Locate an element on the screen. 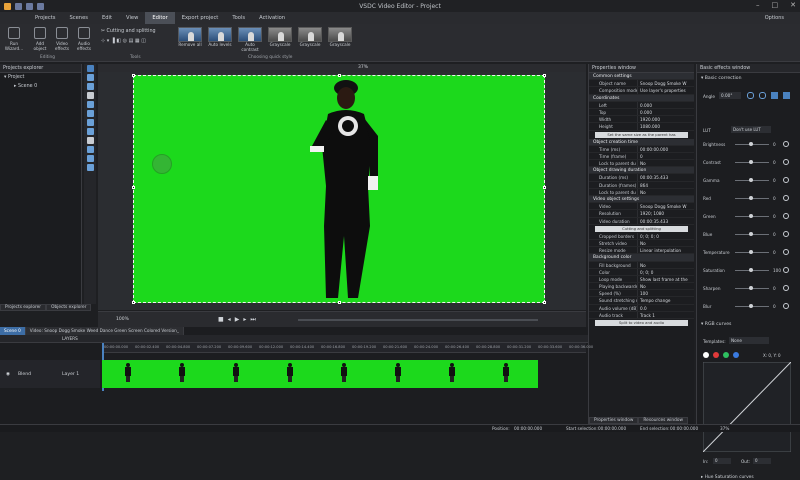 Image resolution: width=800 pixels, height=480 pixels. chart-tool-icon is located at coordinates (90, 140).